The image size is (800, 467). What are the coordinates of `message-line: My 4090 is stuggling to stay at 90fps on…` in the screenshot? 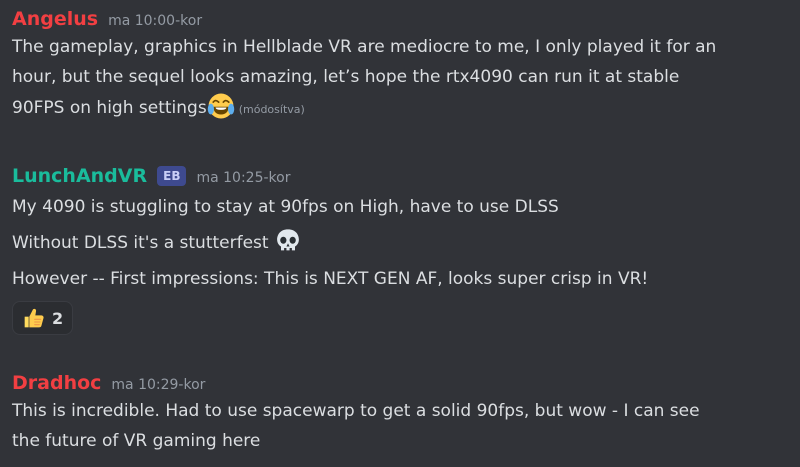 It's located at (285, 207).